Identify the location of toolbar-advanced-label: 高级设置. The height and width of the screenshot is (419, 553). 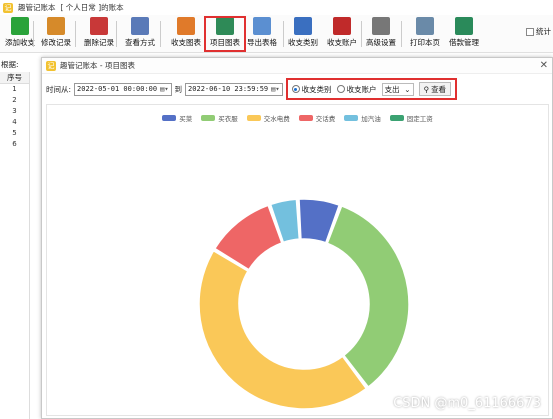
(381, 42).